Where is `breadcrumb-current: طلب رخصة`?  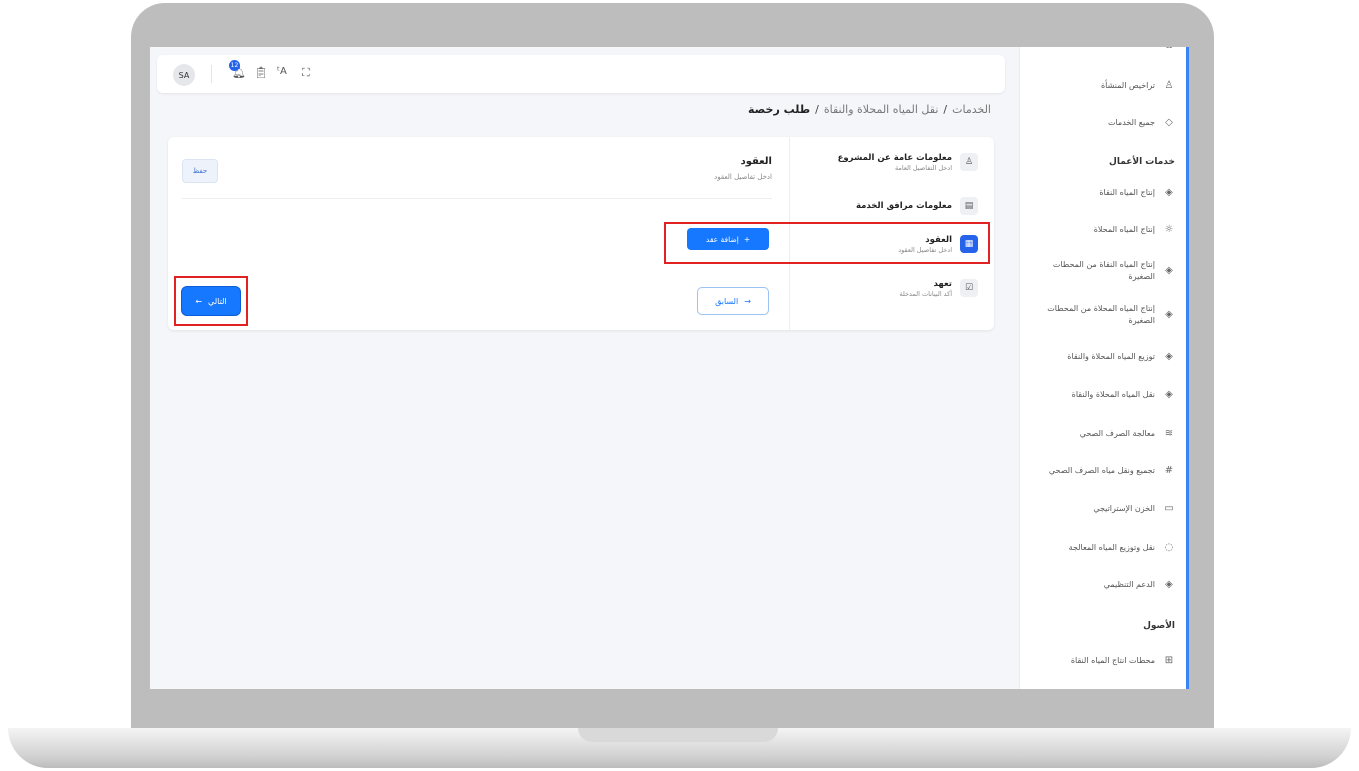
breadcrumb-current: طلب رخصة is located at coordinates (779, 109).